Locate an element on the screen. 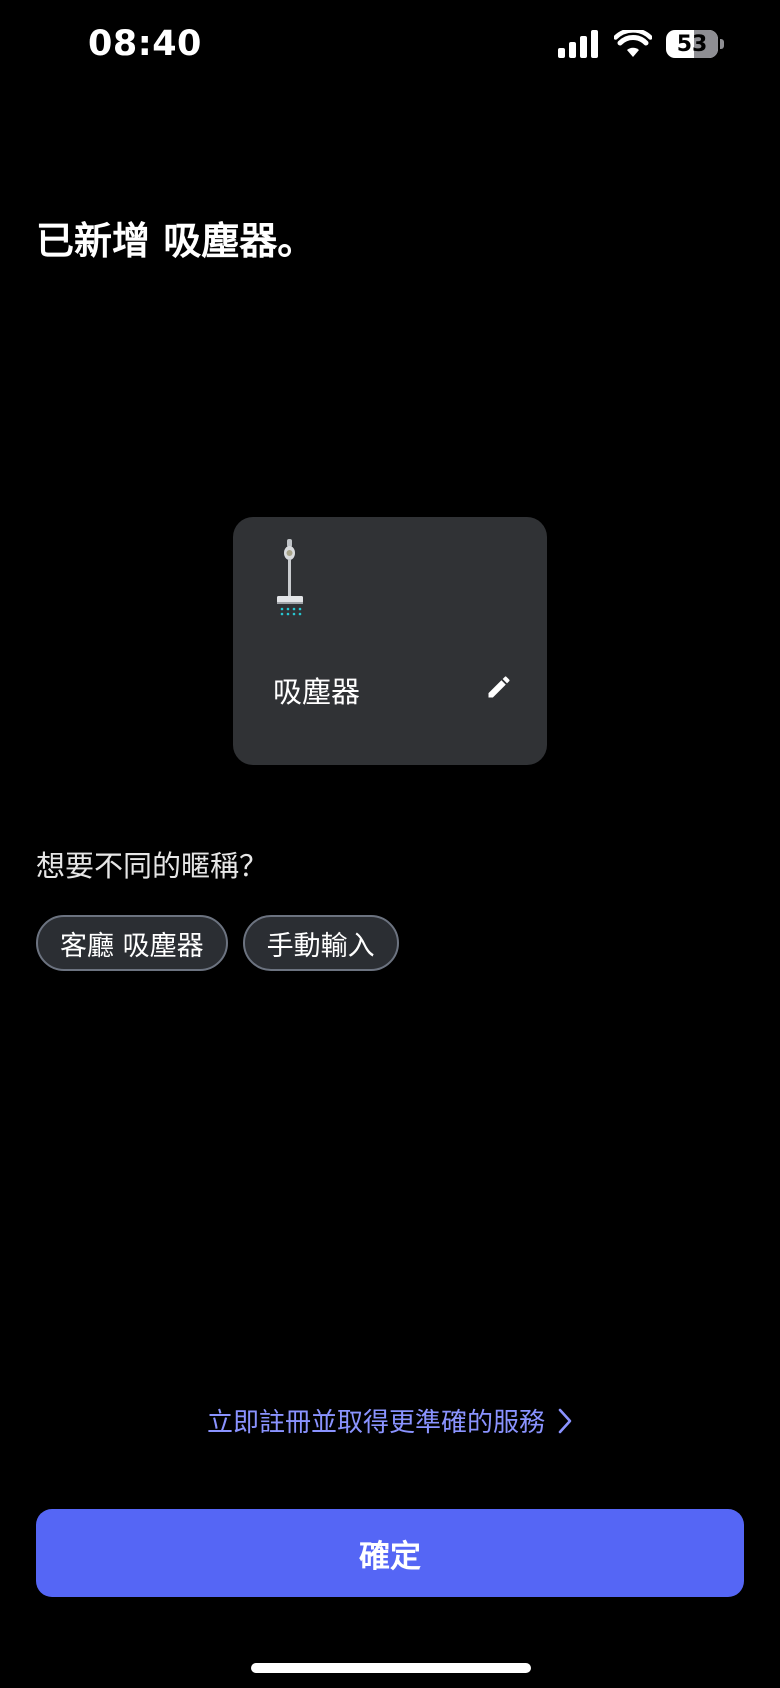 The image size is (780, 1688). vacuum-cleaner-icon is located at coordinates (290, 577).